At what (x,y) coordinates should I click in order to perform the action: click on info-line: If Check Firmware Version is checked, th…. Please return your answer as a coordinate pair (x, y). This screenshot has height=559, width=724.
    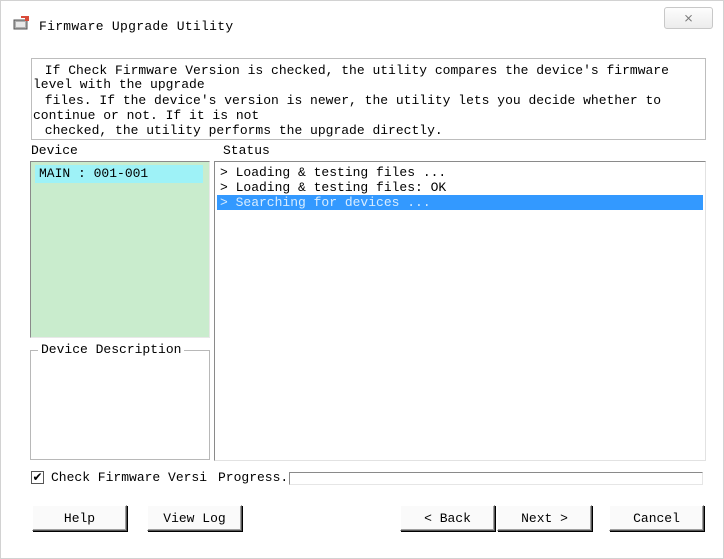
    Looking at the image, I should click on (353, 70).